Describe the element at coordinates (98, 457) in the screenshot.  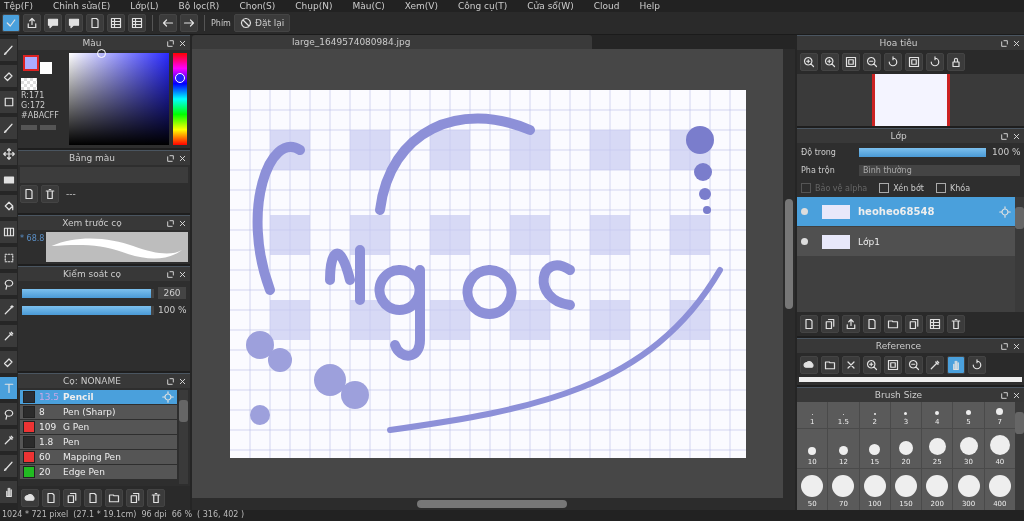
I see `brush-item: 60 Mapping Pen` at that location.